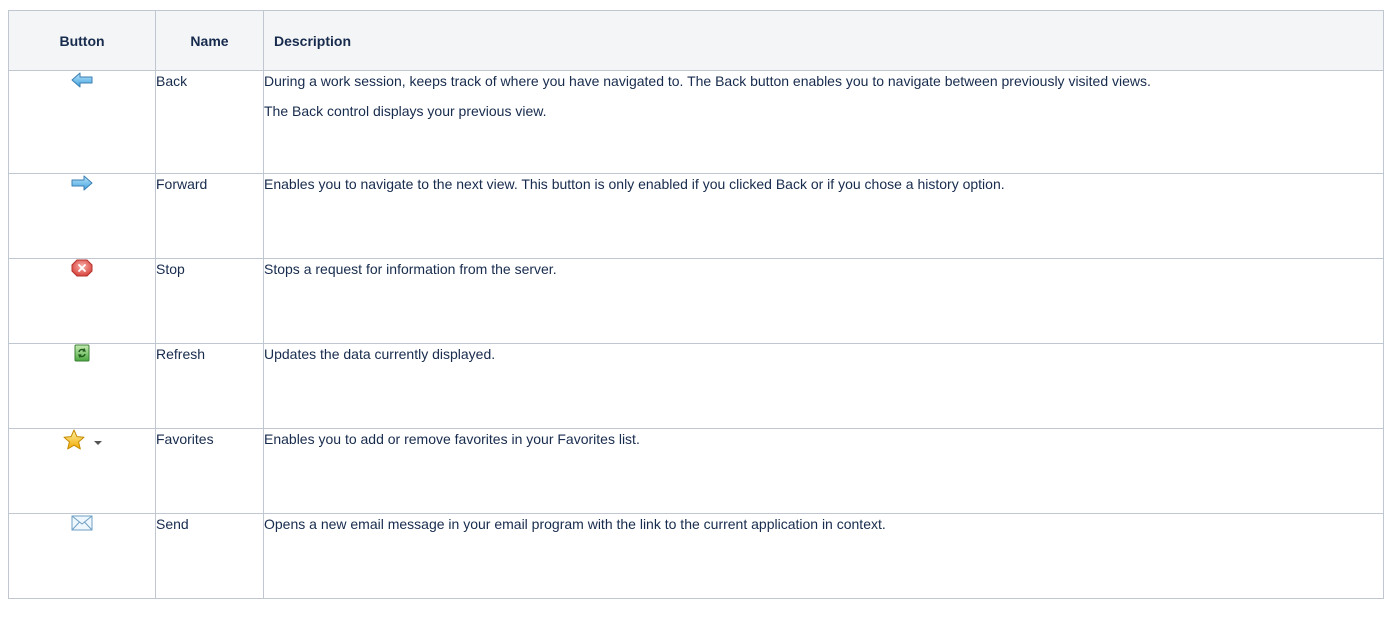 This screenshot has height=636, width=1384. What do you see at coordinates (380, 354) in the screenshot?
I see `description-paragraph: Updates the data currently displayed.` at bounding box center [380, 354].